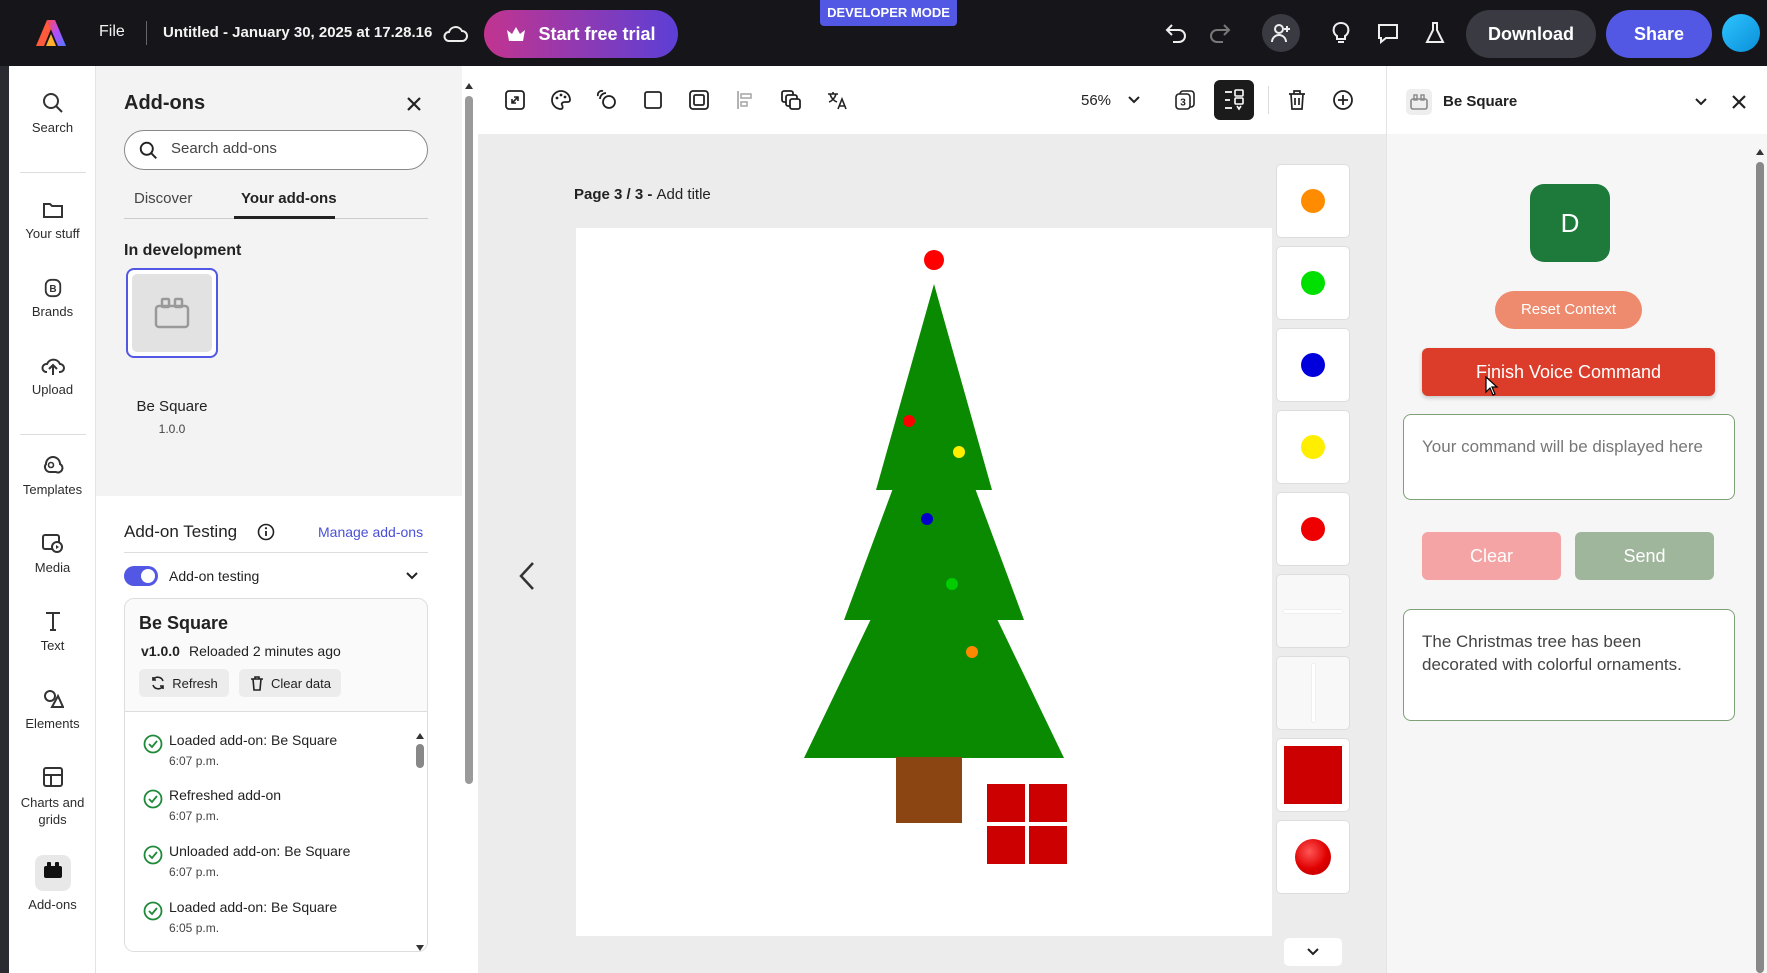  What do you see at coordinates (1096, 100) in the screenshot?
I see `zoom-level: 56%` at bounding box center [1096, 100].